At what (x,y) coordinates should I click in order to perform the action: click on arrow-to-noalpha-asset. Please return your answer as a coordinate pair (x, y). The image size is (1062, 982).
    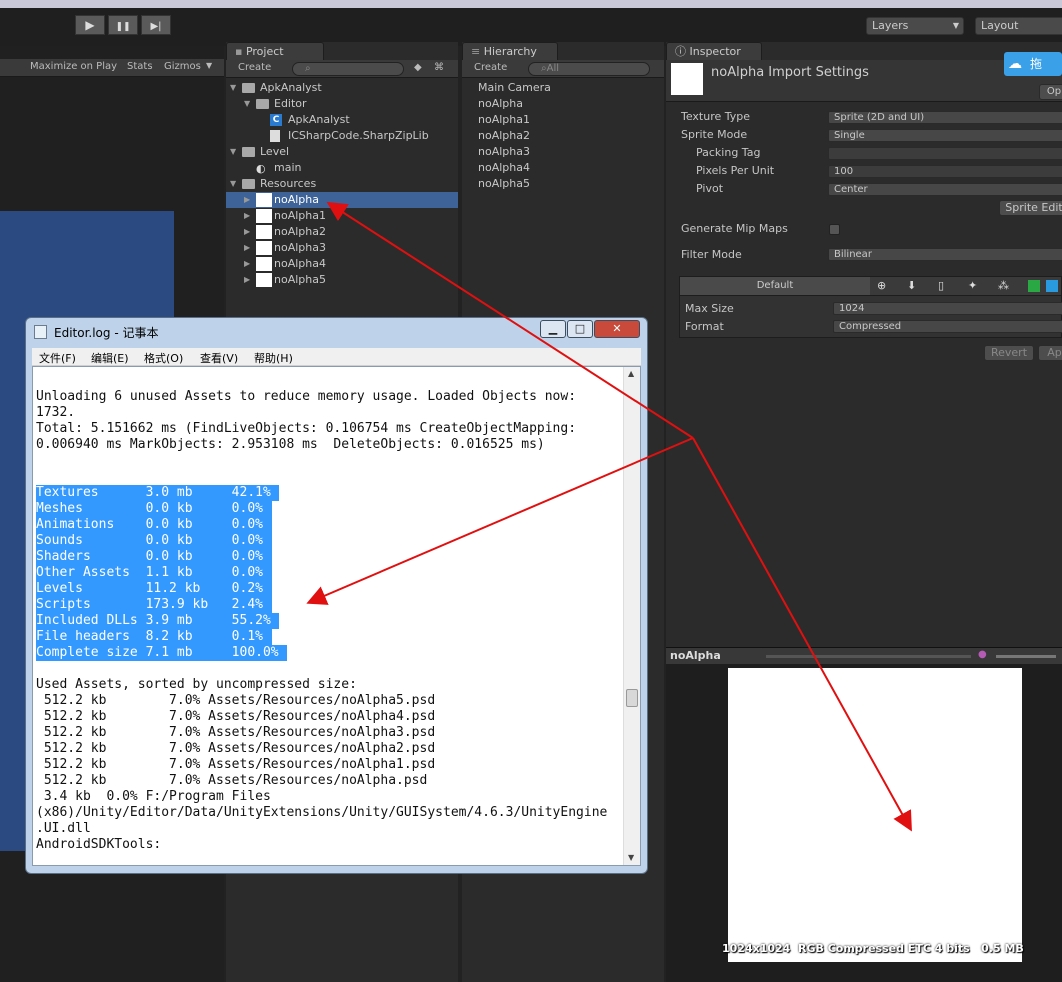
    Looking at the image, I should click on (510, 320).